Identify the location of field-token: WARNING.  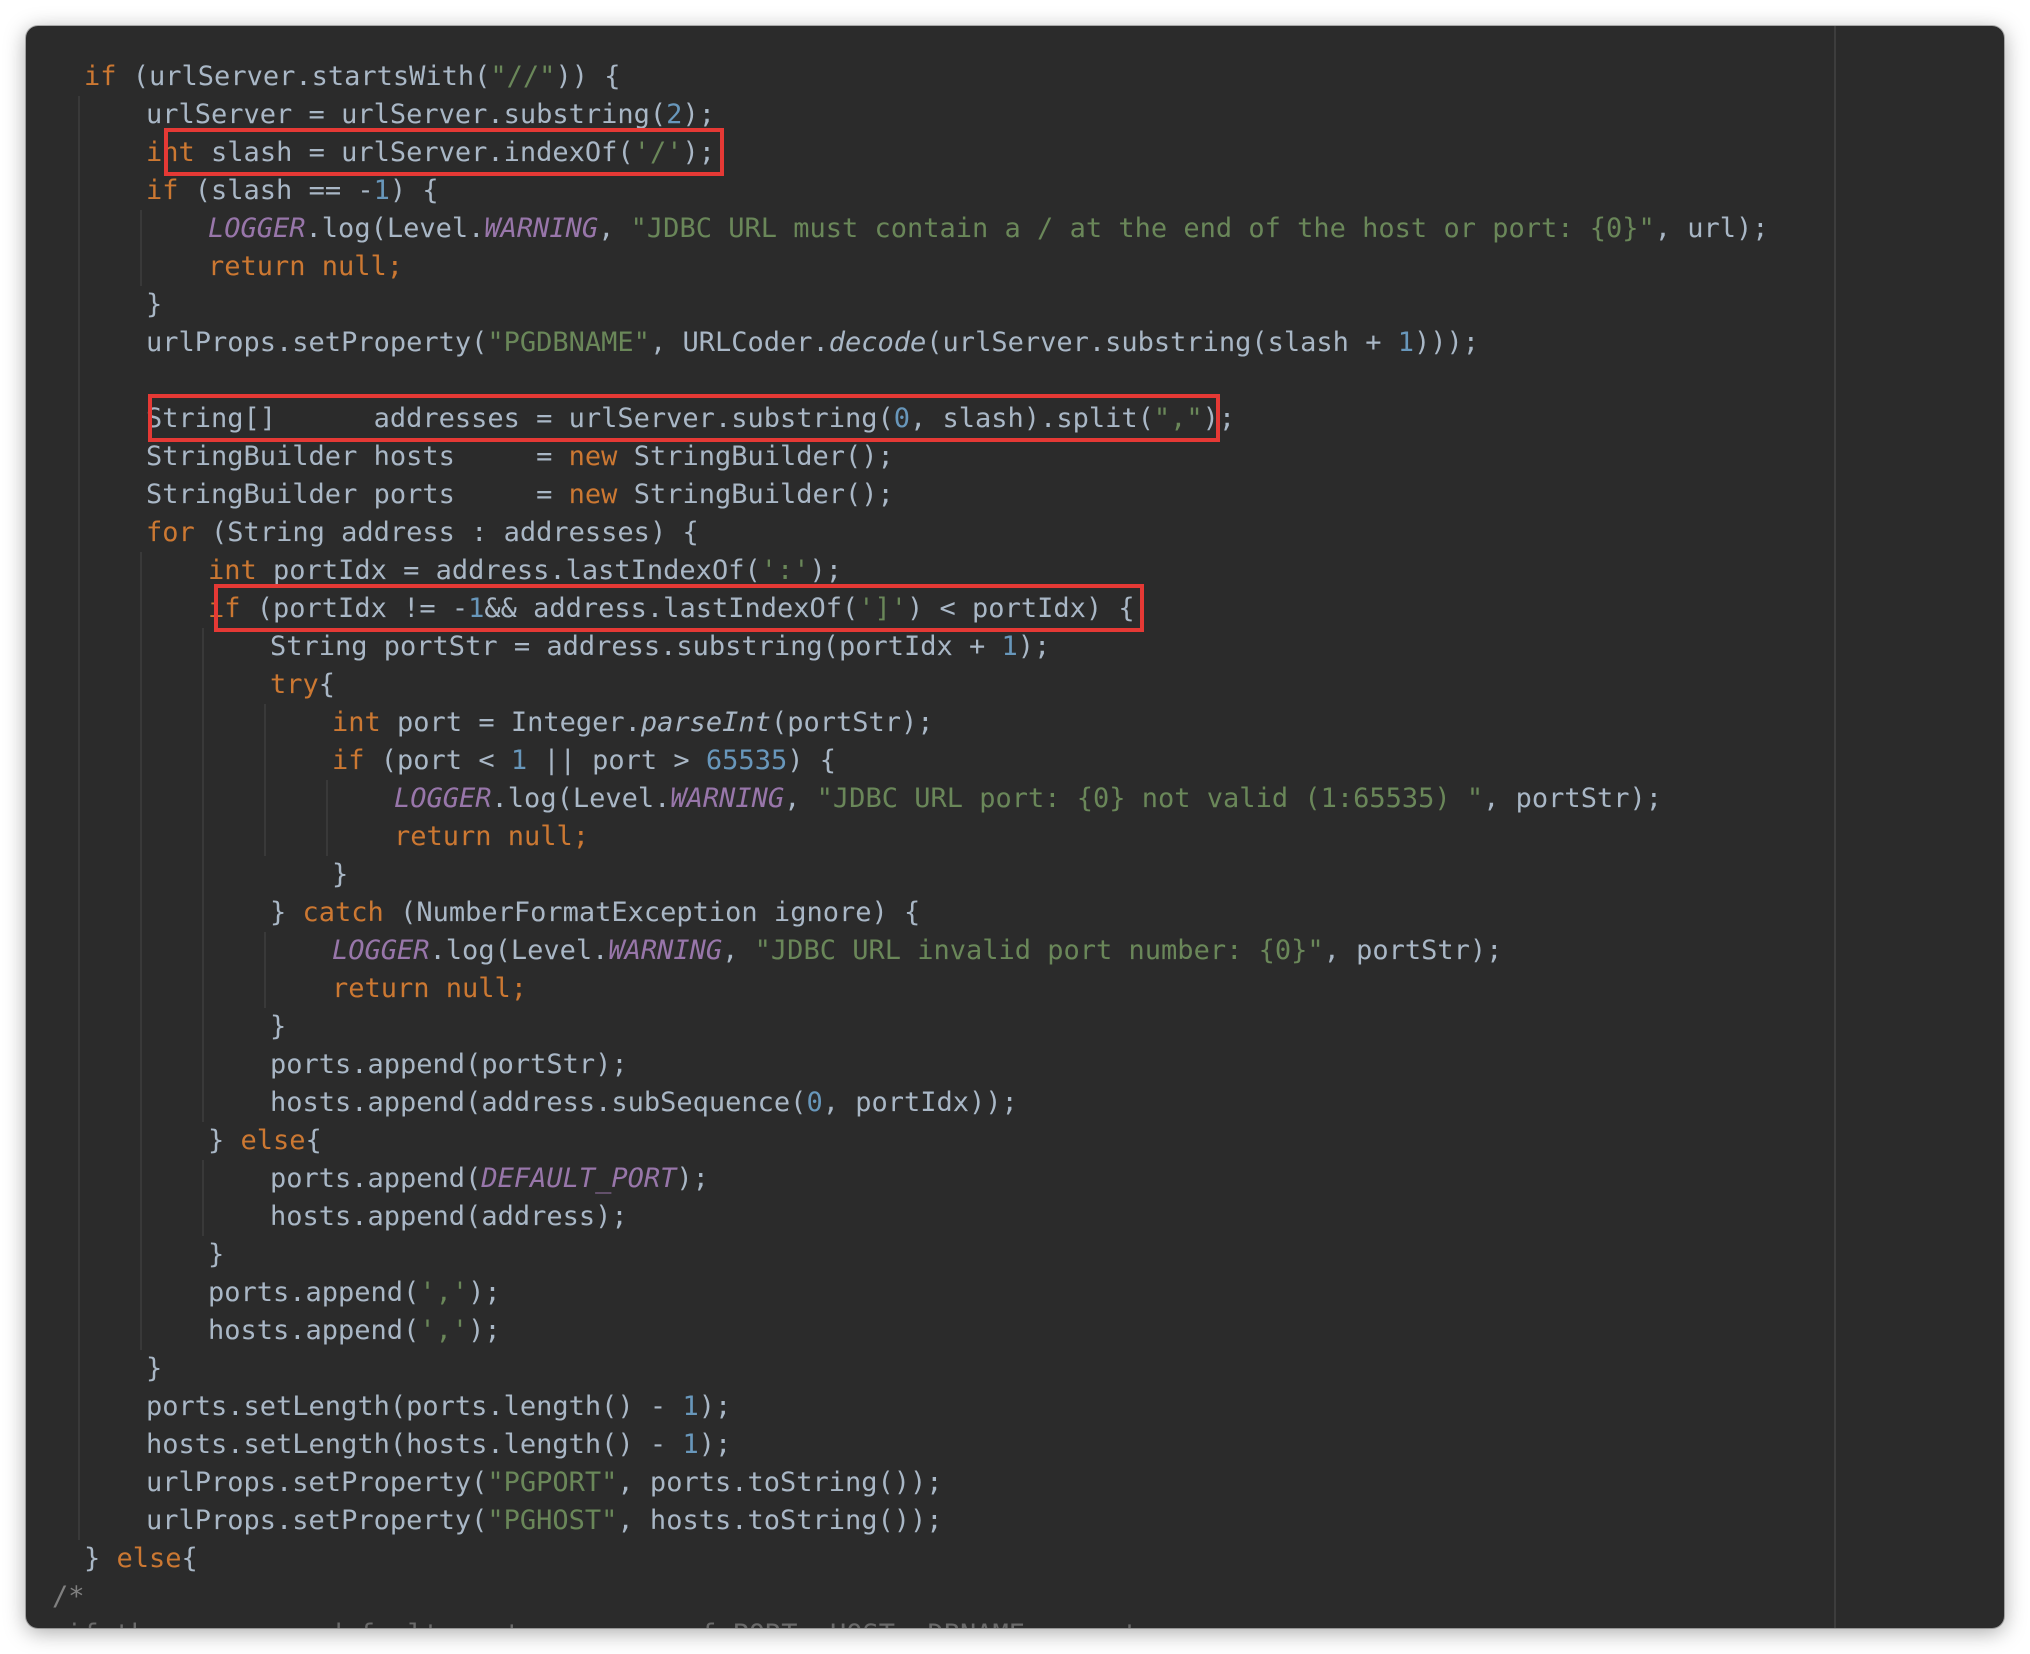
(665, 950).